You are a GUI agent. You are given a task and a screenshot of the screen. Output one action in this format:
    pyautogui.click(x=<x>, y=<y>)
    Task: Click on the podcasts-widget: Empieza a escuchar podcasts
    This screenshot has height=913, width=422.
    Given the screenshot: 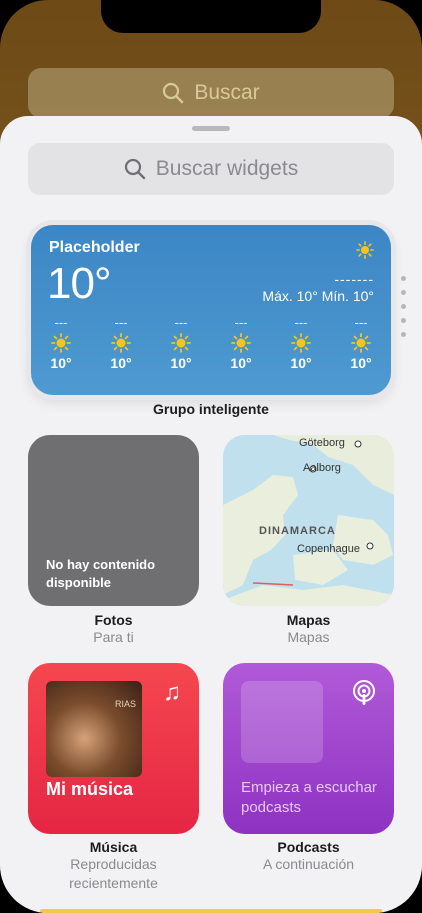 What is the action you would take?
    pyautogui.click(x=308, y=748)
    